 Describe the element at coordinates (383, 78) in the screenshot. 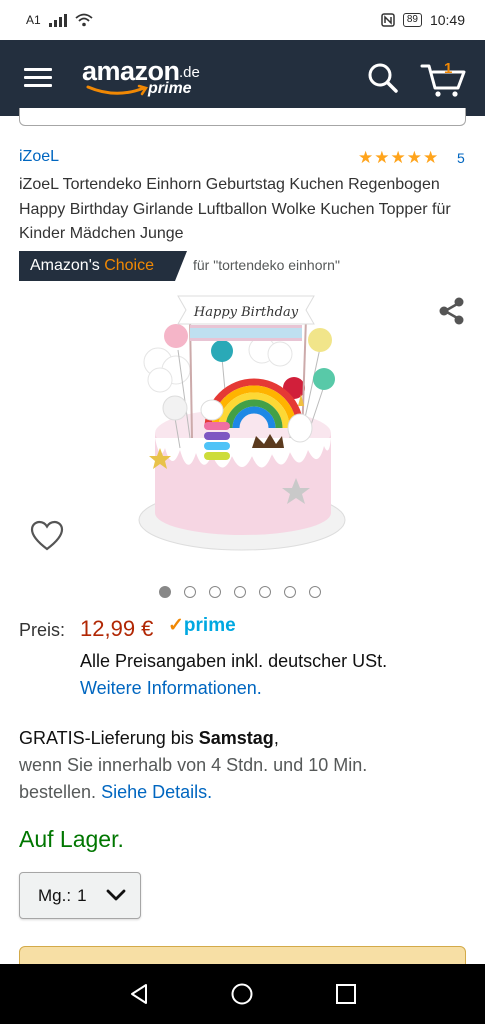

I see `search-icon` at that location.